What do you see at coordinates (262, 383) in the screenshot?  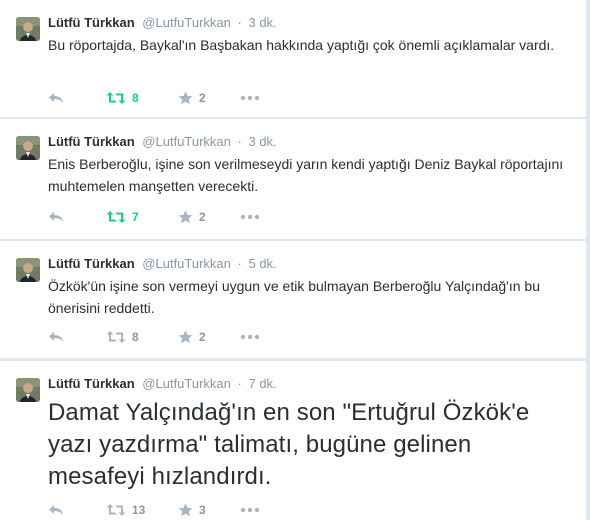 I see `tweet-timestamp: 7 dk.` at bounding box center [262, 383].